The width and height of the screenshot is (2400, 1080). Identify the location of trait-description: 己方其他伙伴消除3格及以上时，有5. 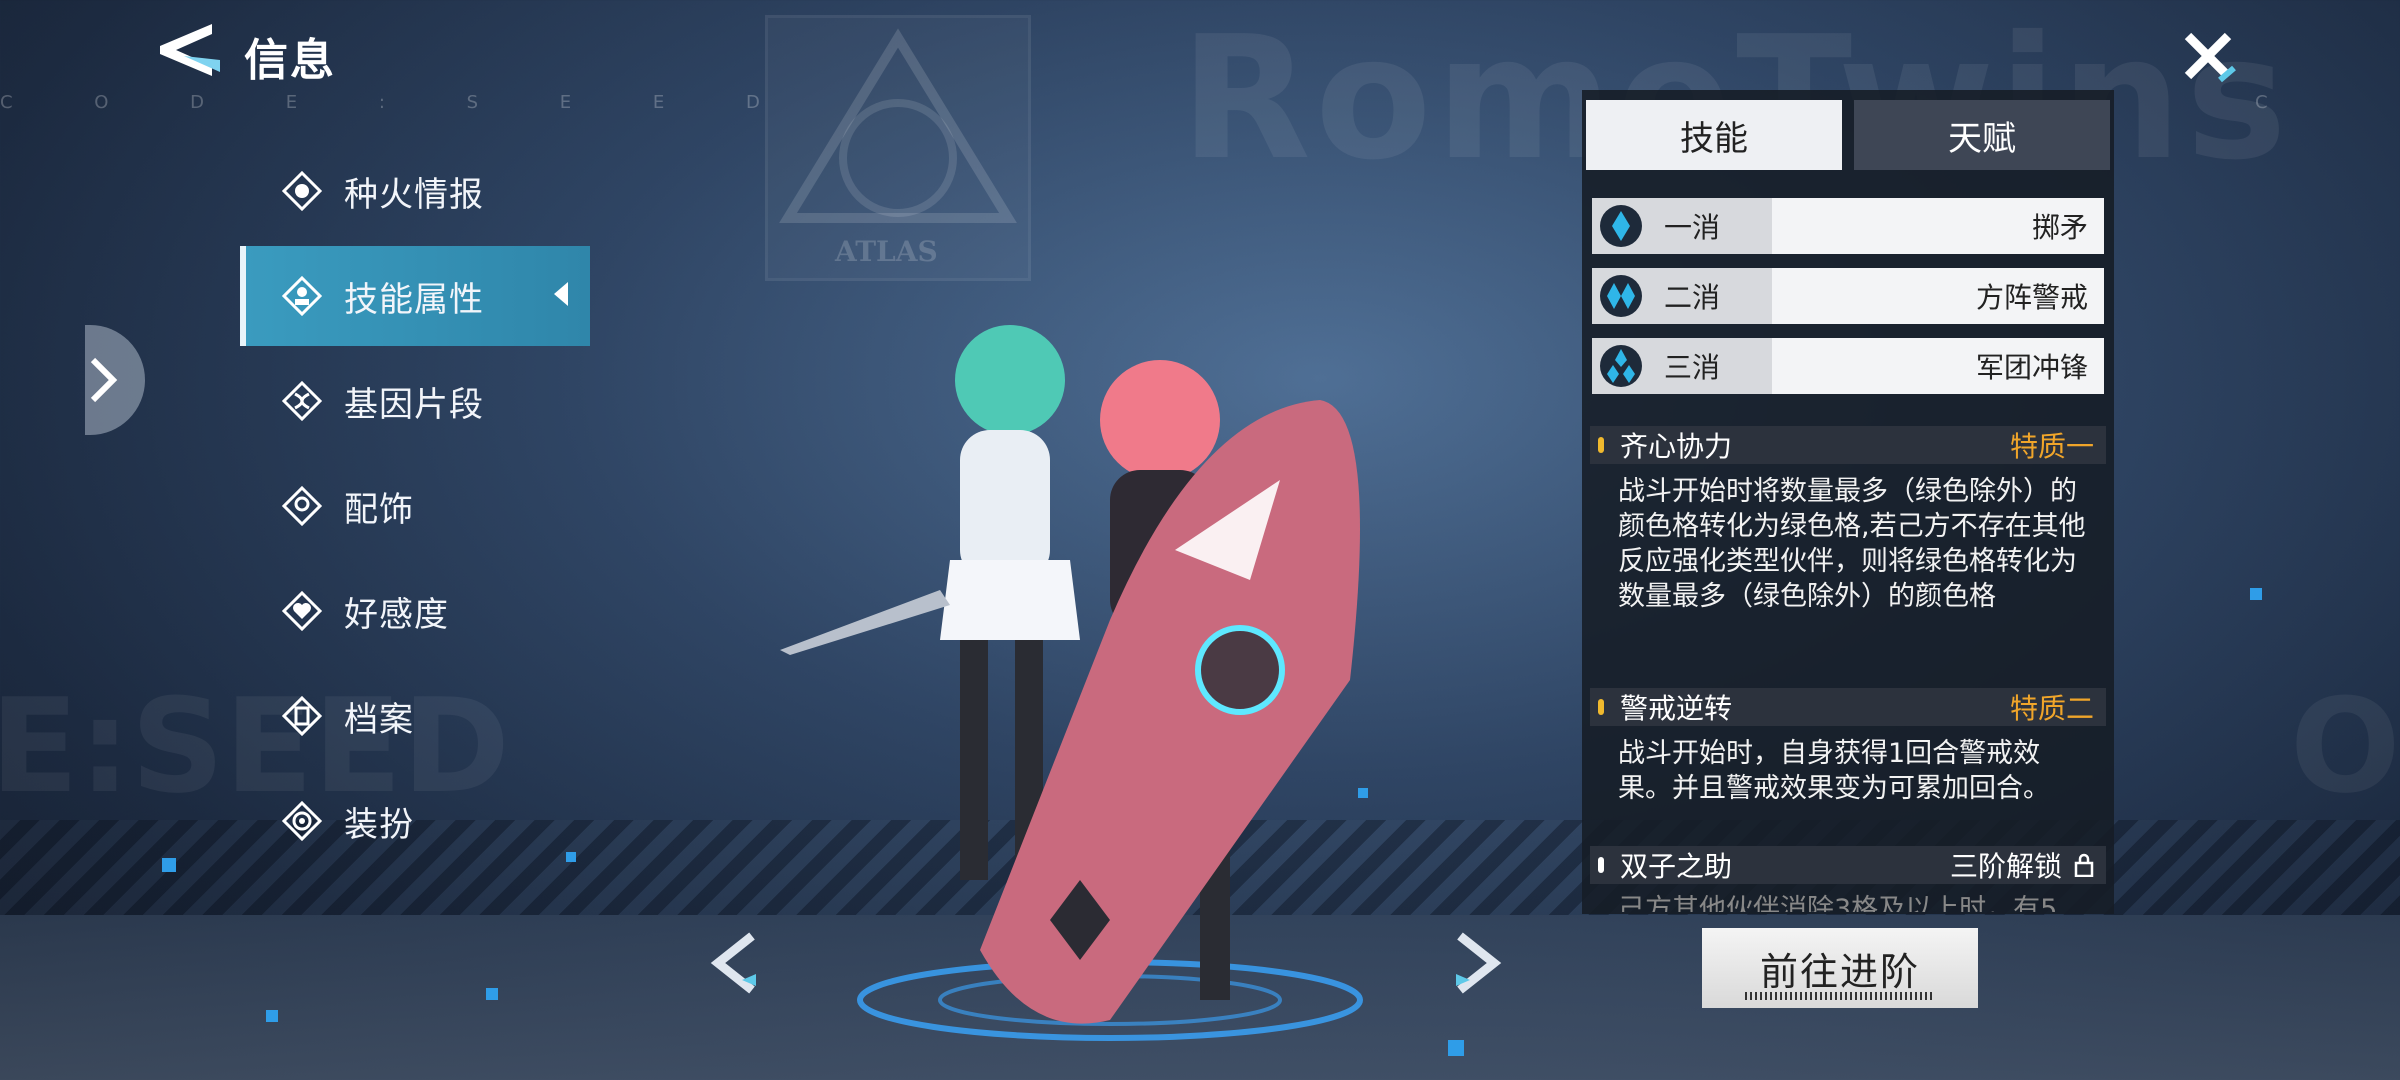
(1838, 903).